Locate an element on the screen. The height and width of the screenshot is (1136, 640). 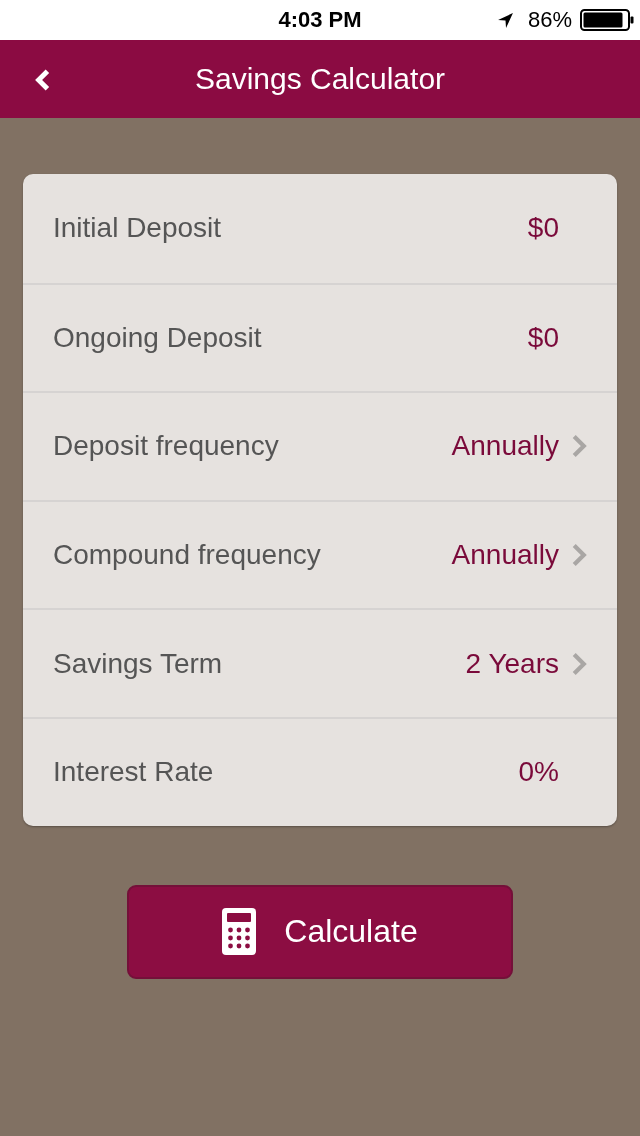
field-label: Initial Deposit is located at coordinates (137, 228).